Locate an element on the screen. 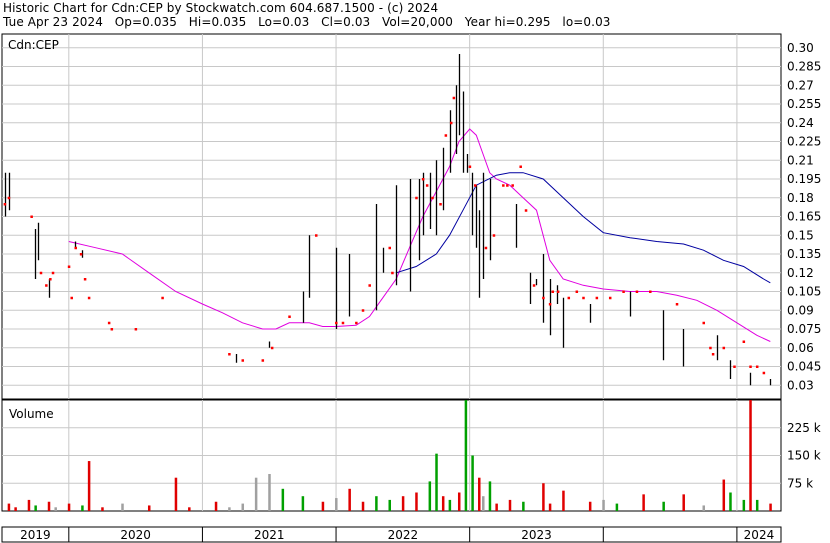 This screenshot has height=543, width=830. price-y-tick-label: 0.195 is located at coordinates (804, 179).